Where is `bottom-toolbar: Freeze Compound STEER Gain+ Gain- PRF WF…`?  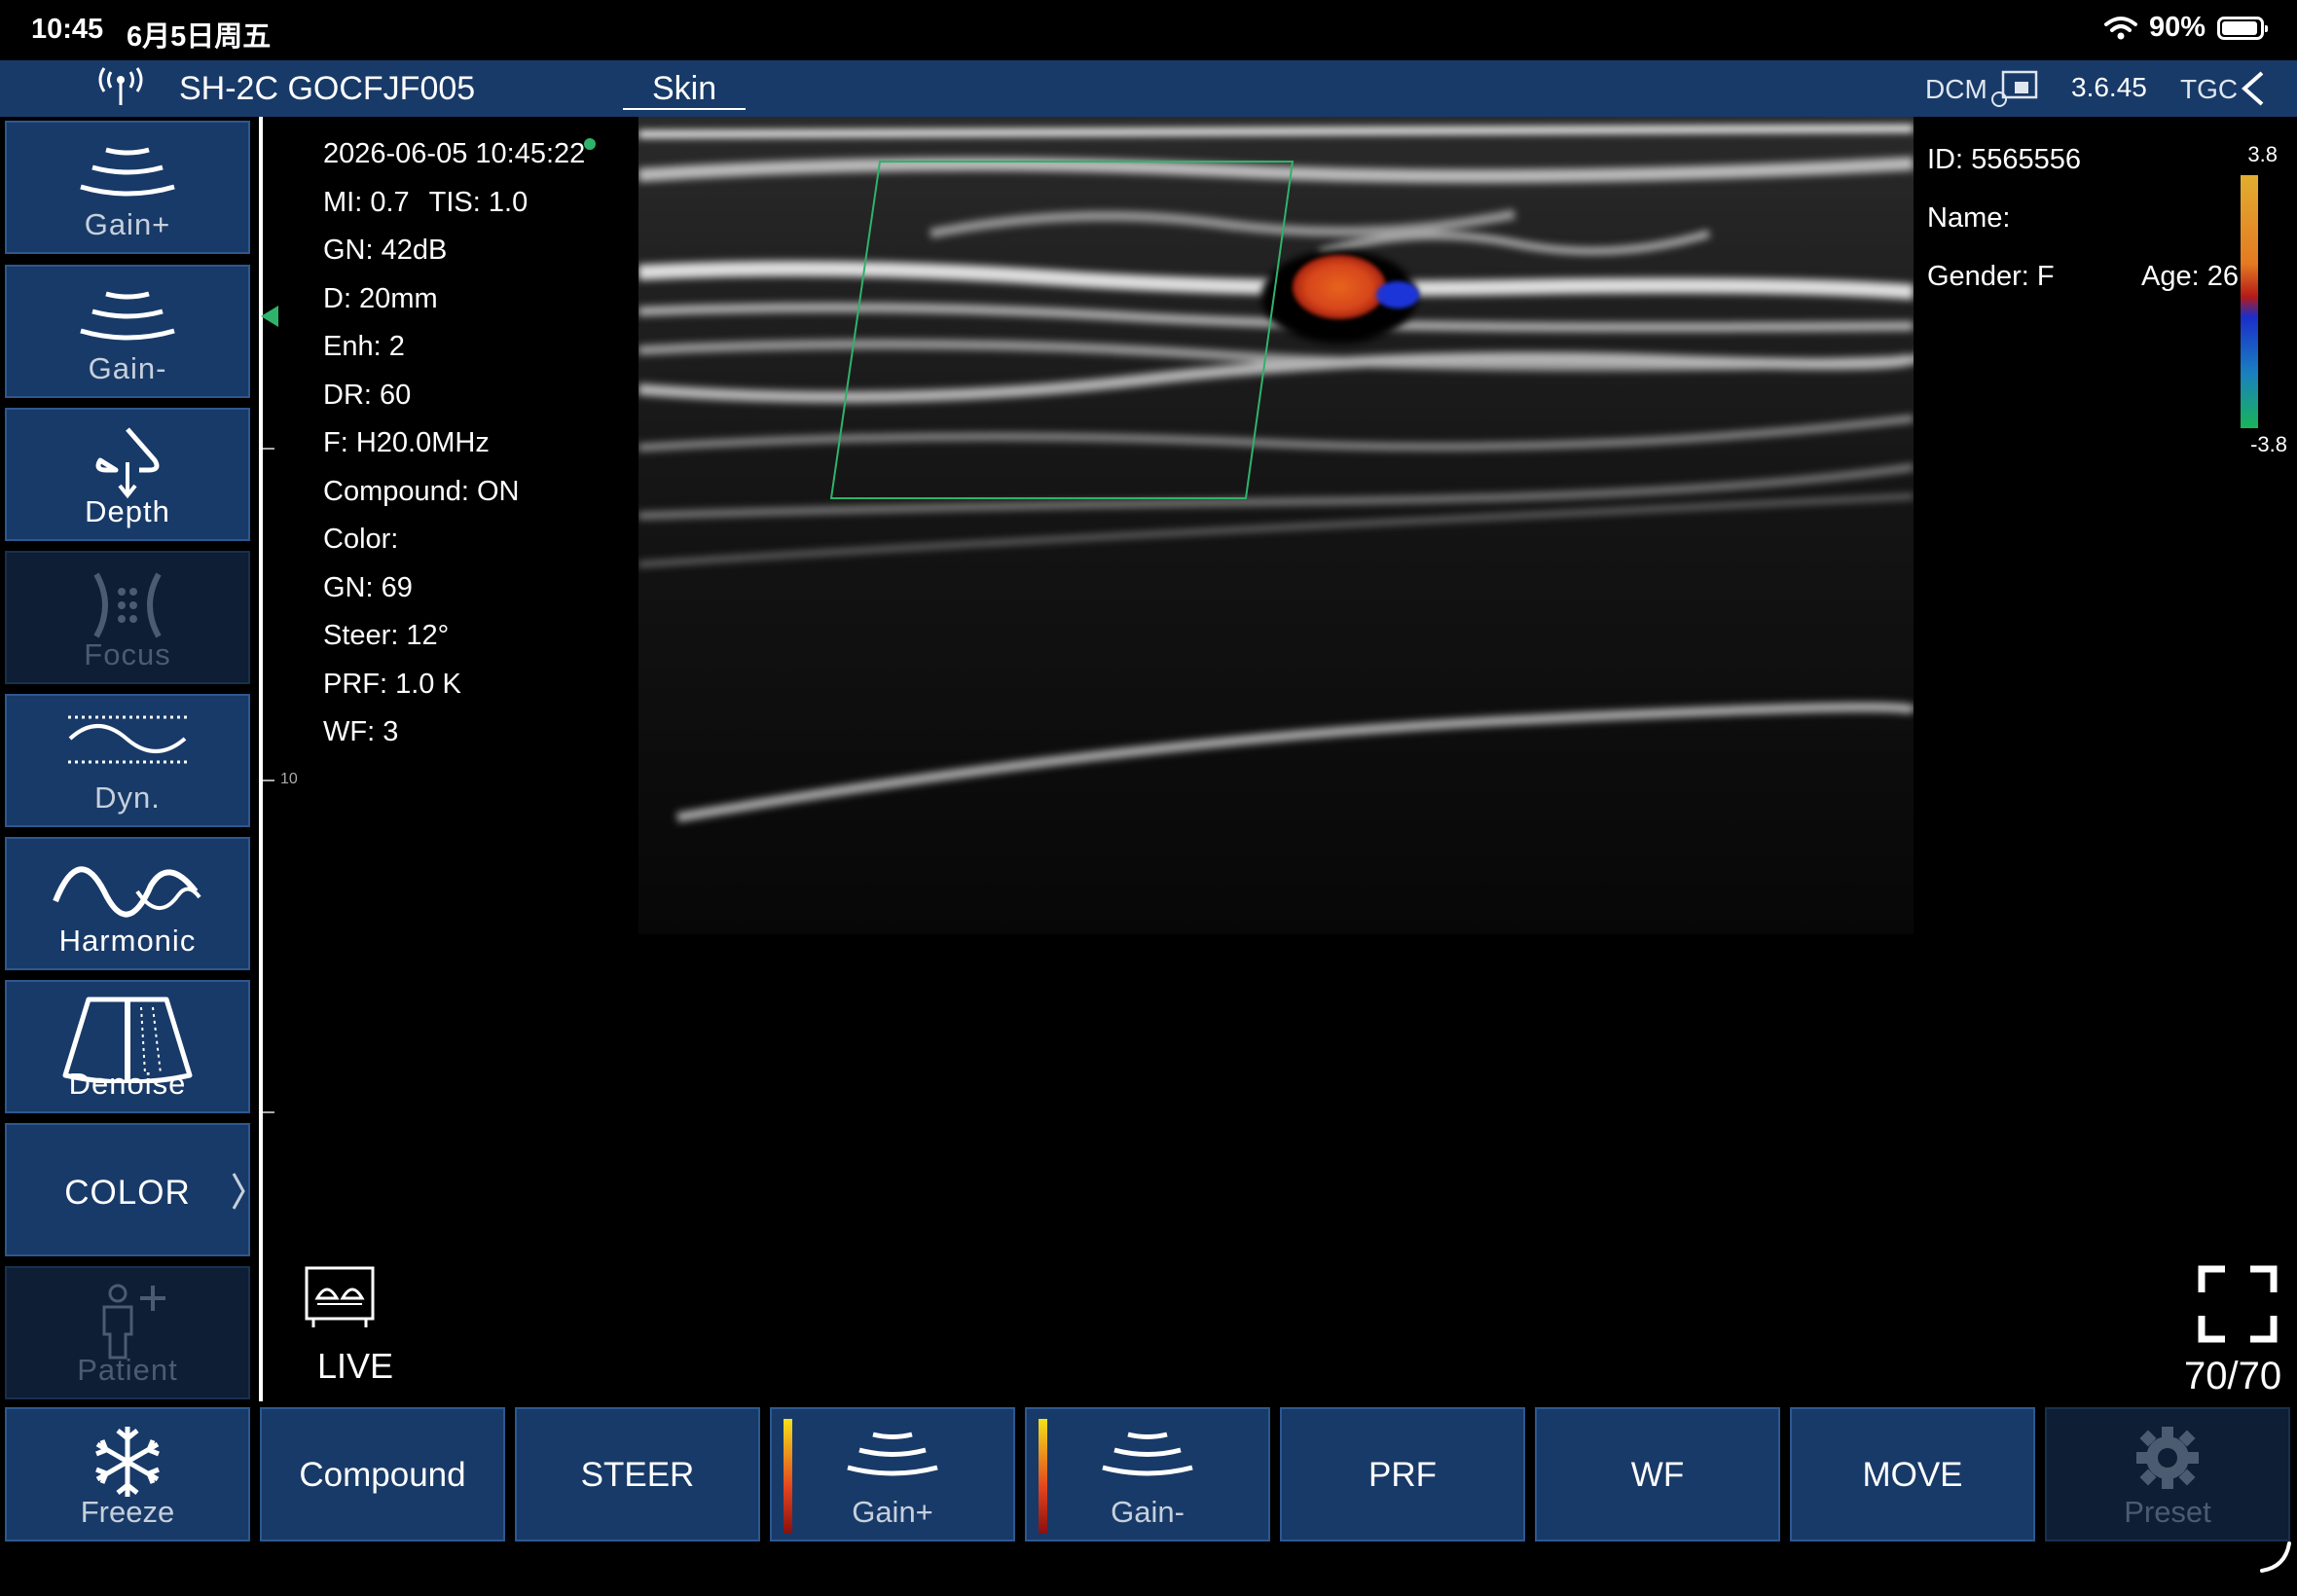
bottom-toolbar: Freeze Compound STEER Gain+ Gain- PRF WF… is located at coordinates (1148, 1475).